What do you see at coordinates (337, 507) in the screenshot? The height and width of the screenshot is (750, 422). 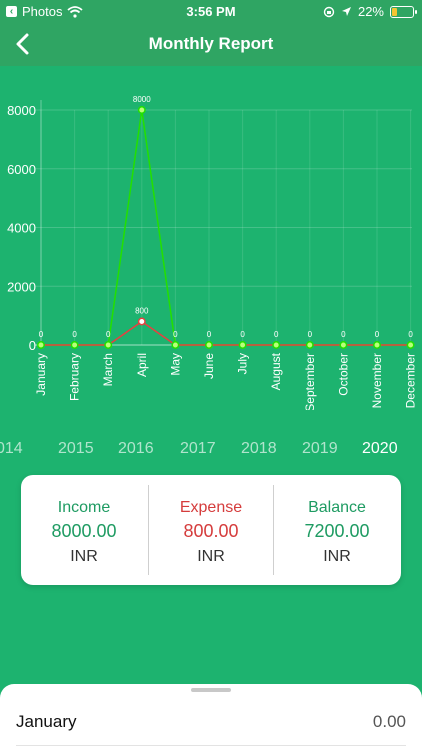 I see `balance-label: Balance` at bounding box center [337, 507].